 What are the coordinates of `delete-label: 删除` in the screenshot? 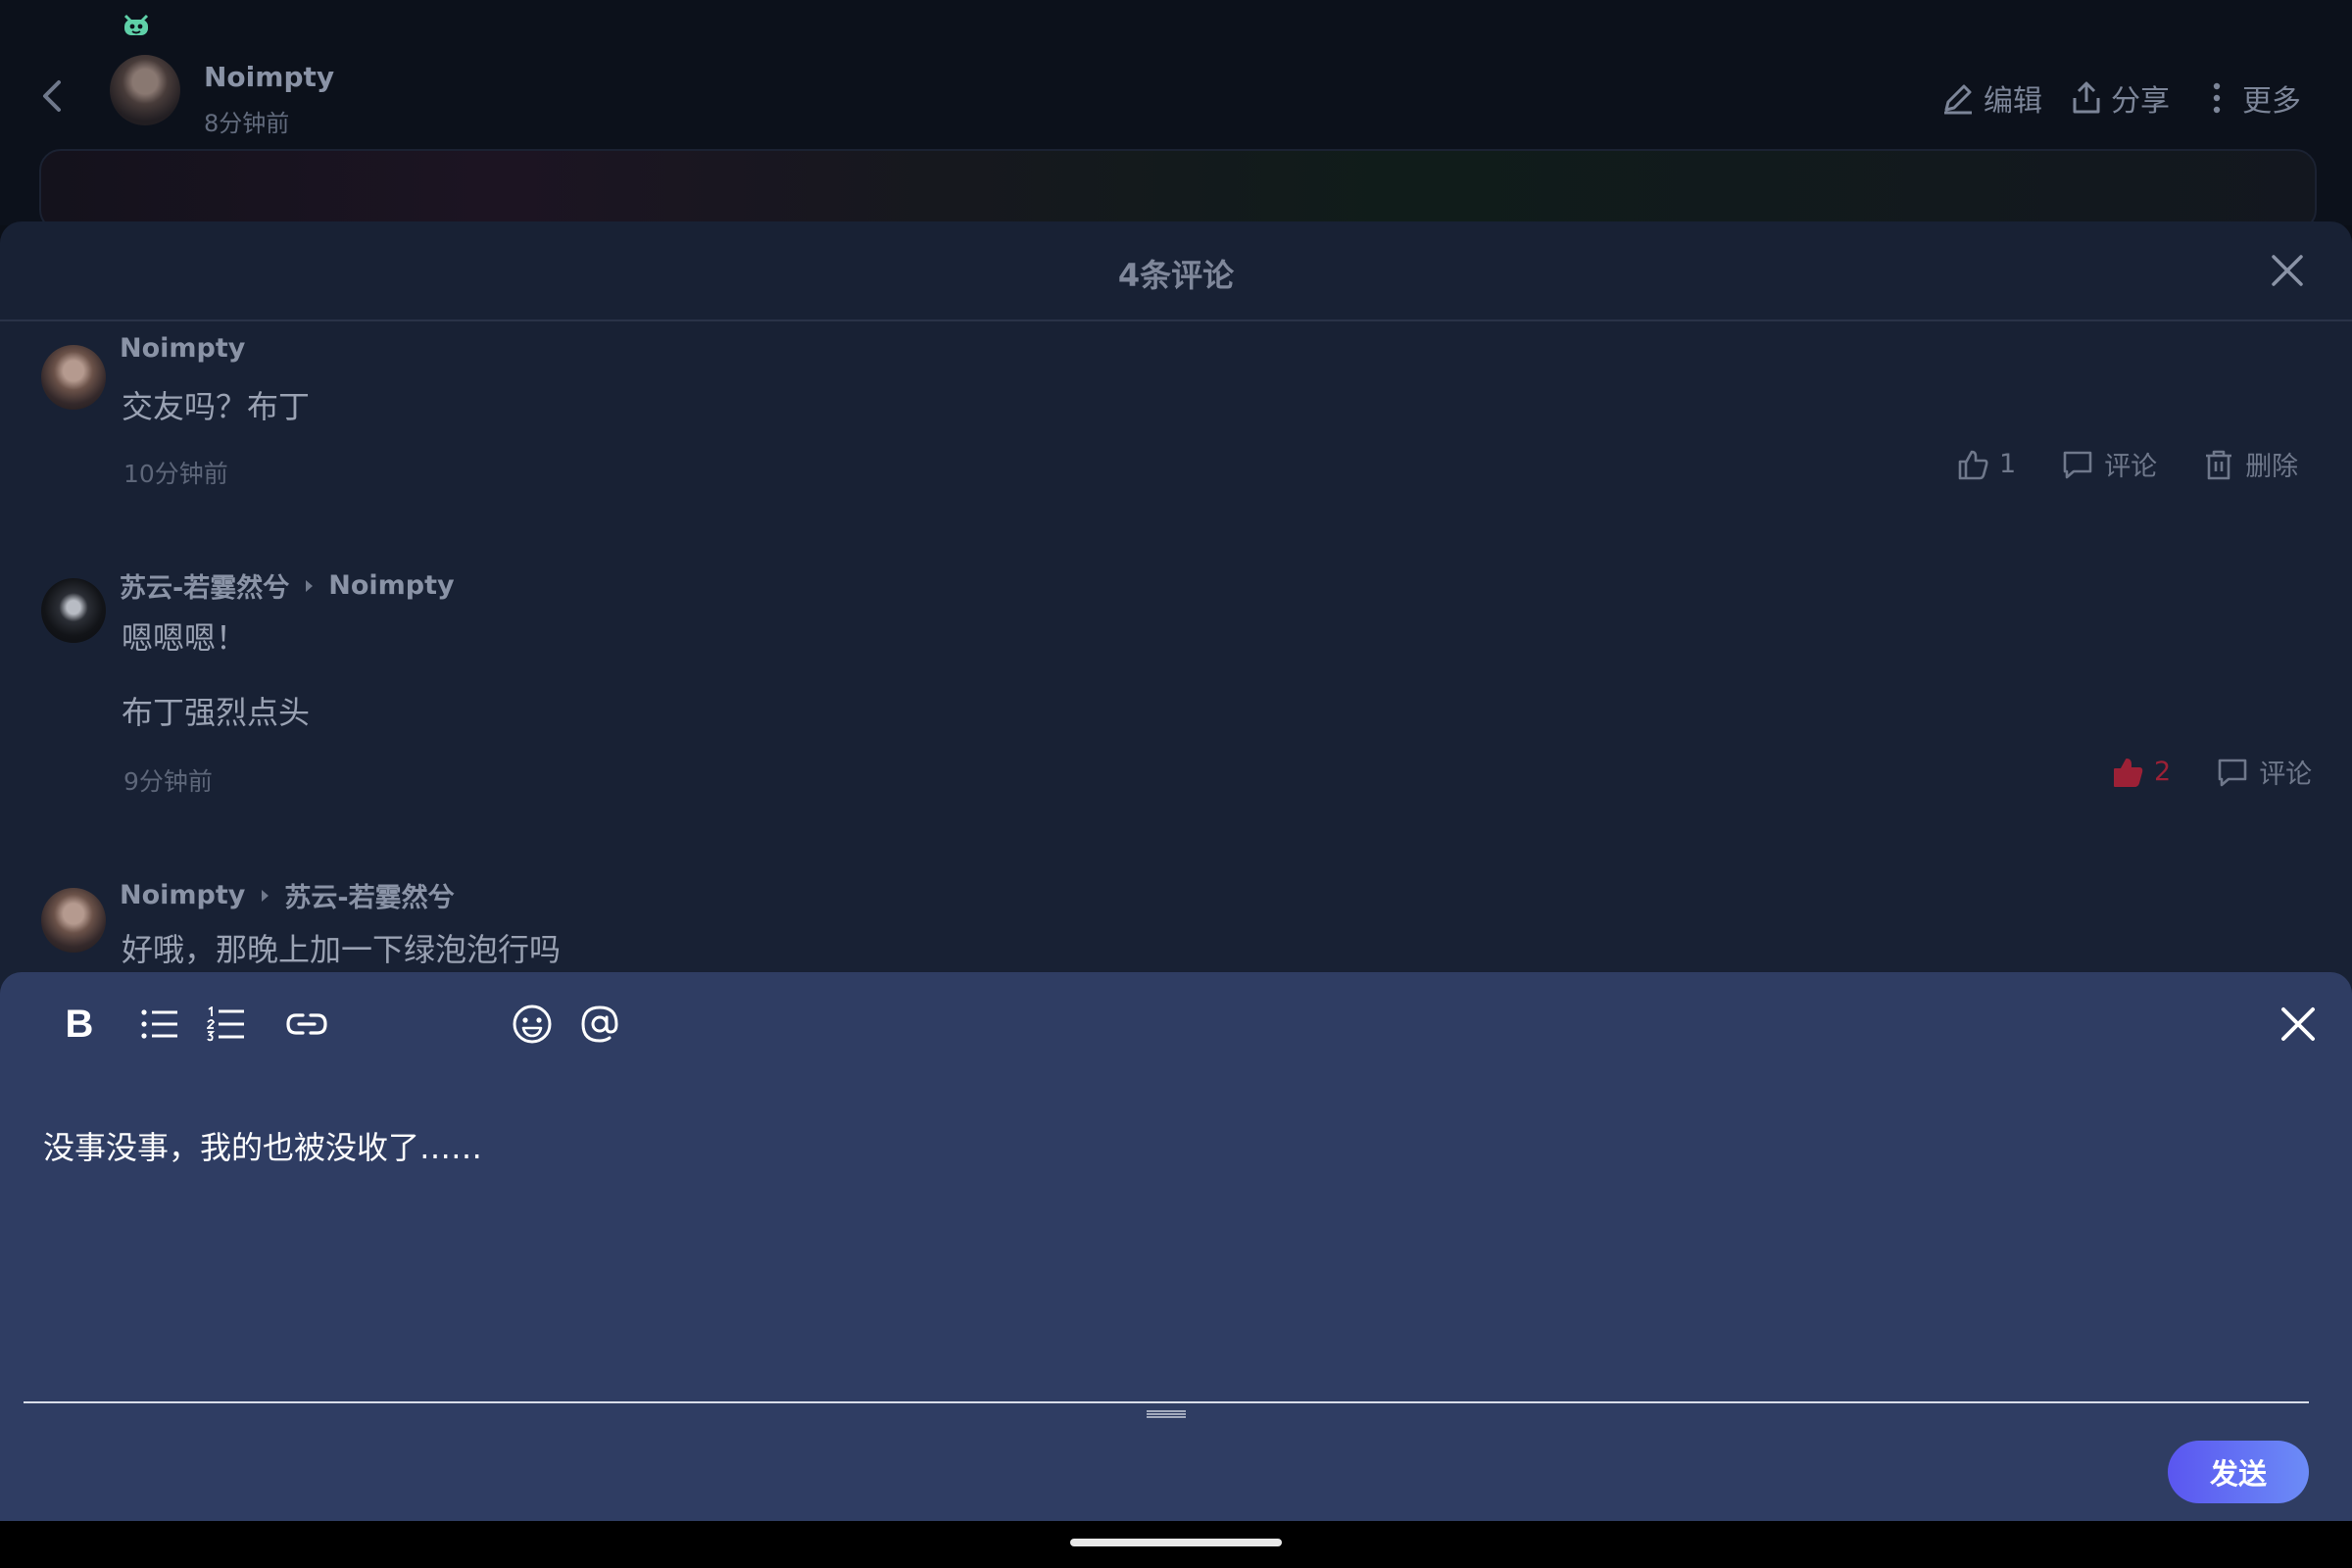 It's located at (2272, 467).